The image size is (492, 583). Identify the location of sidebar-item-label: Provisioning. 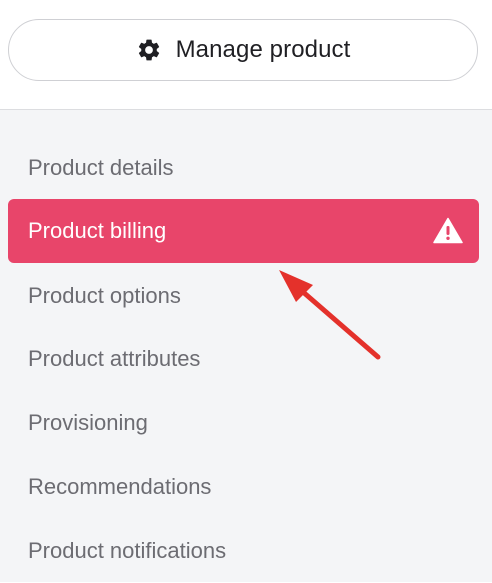
(88, 422).